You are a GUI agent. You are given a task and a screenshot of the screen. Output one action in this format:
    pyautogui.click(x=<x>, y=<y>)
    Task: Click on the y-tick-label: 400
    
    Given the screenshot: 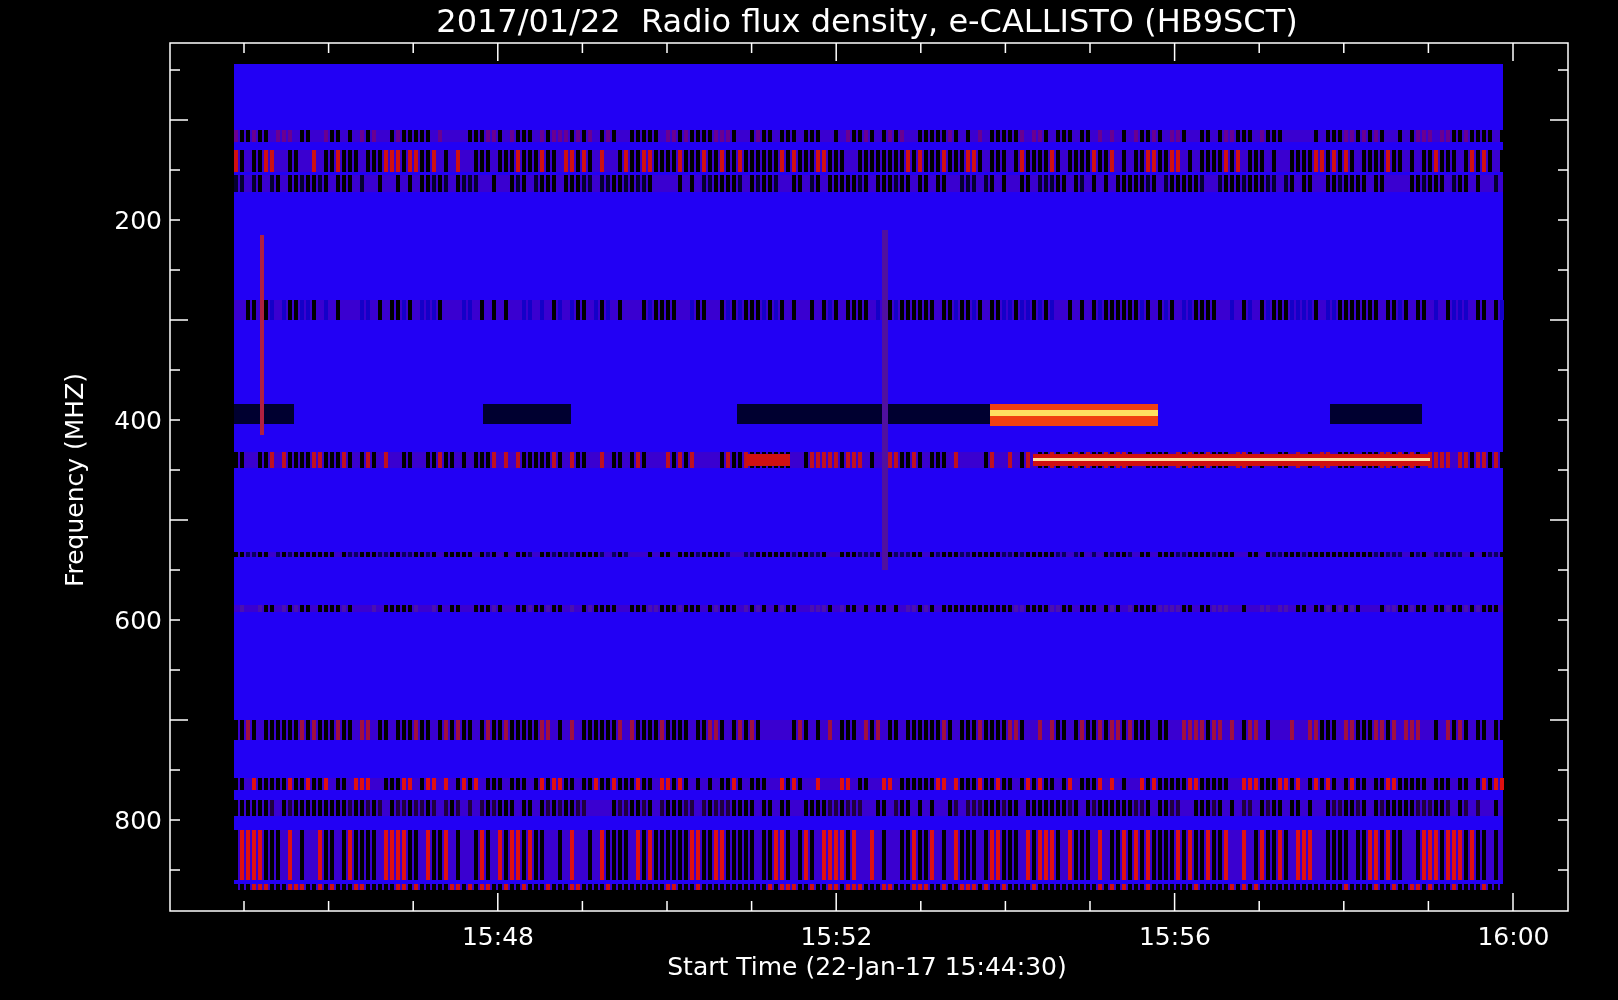 What is the action you would take?
    pyautogui.click(x=138, y=420)
    